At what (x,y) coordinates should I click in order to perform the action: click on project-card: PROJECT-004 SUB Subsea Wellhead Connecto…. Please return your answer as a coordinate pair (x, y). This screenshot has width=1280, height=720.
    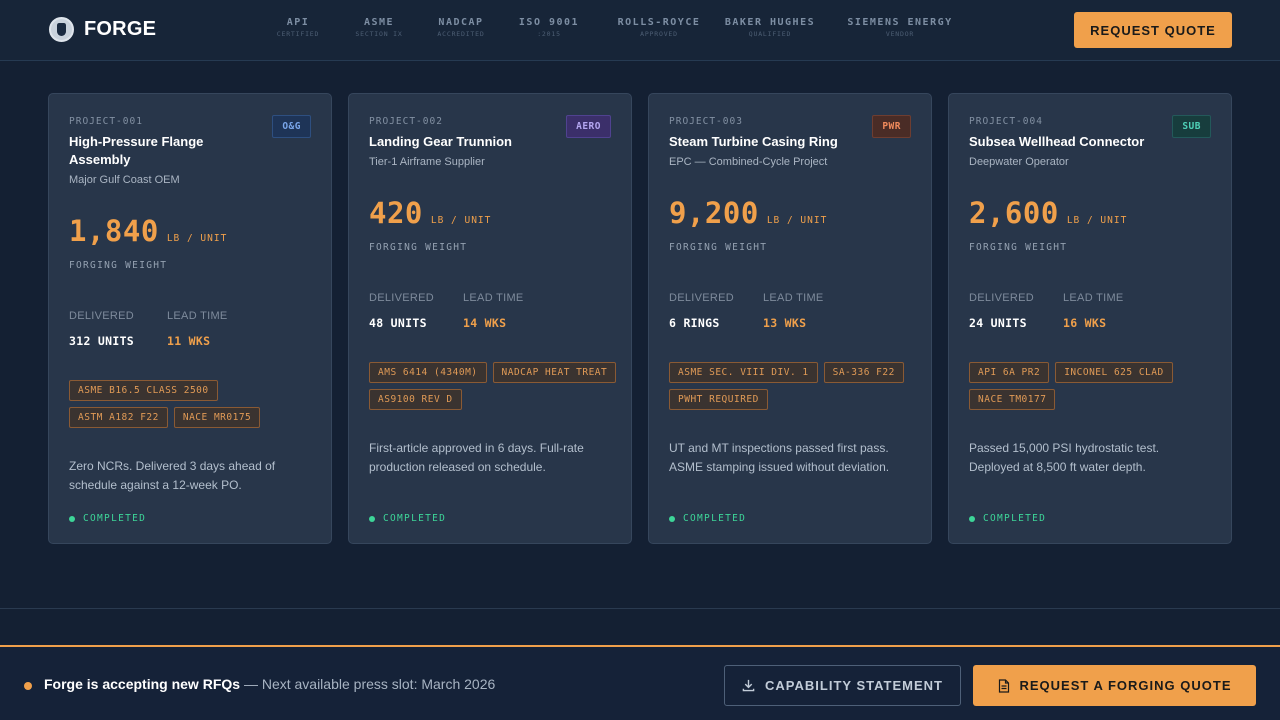
    Looking at the image, I should click on (1090, 318).